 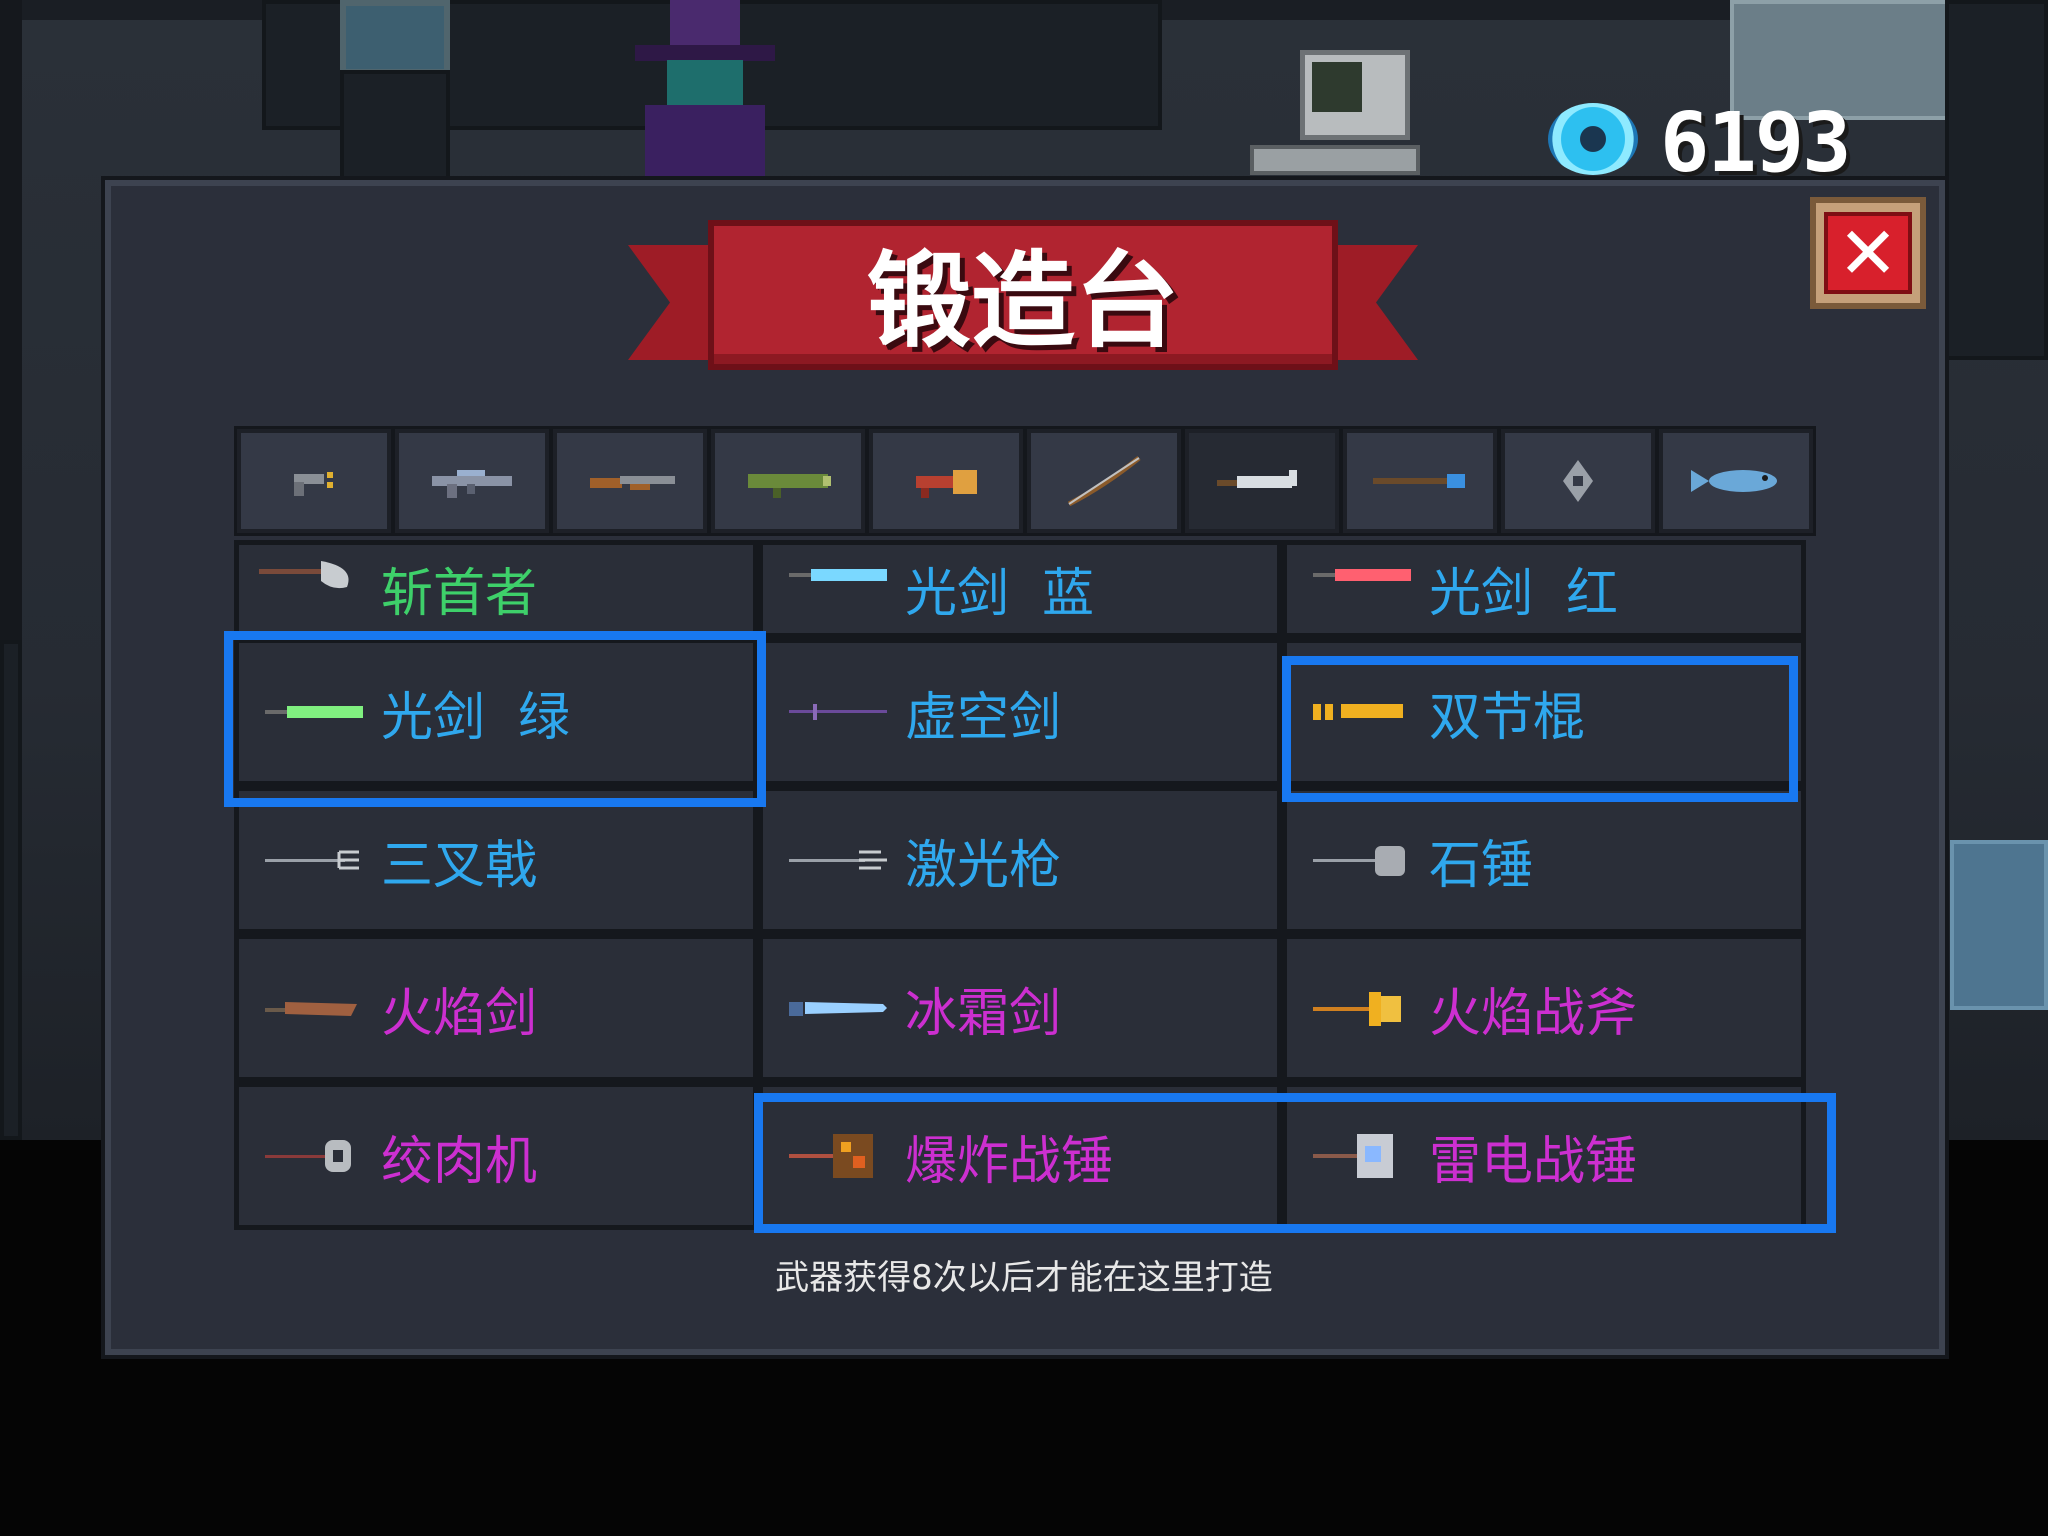 What do you see at coordinates (459, 865) in the screenshot?
I see `weapon-name: 三叉戟` at bounding box center [459, 865].